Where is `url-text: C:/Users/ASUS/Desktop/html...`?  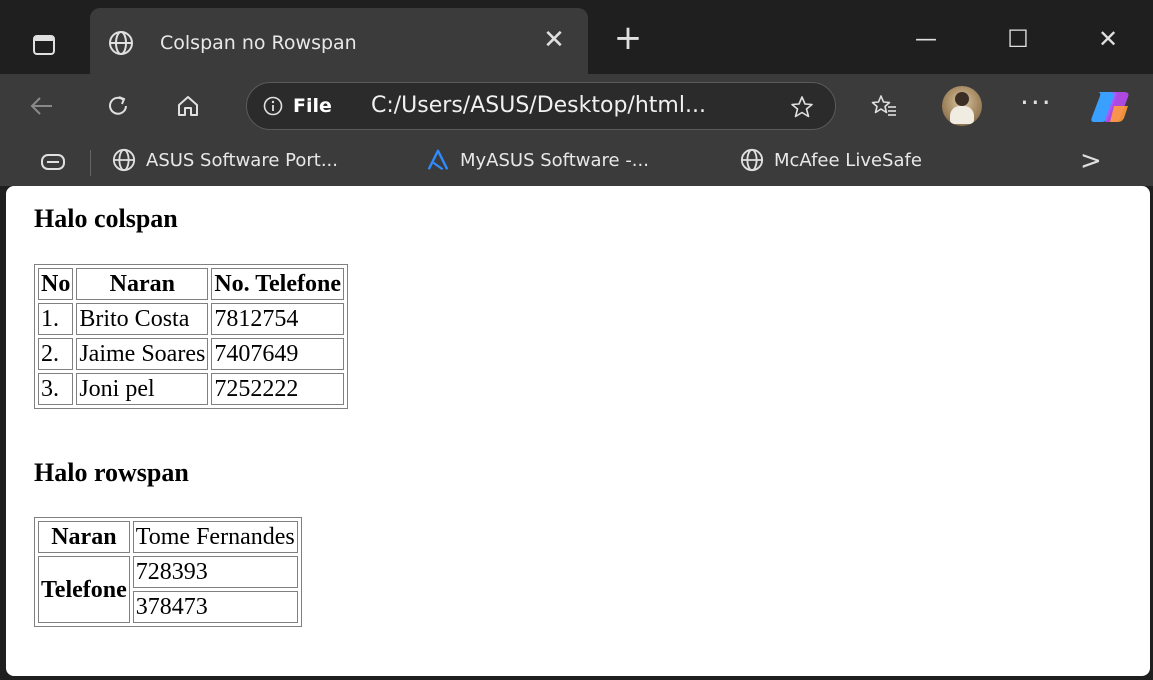 url-text: C:/Users/ASUS/Desktop/html... is located at coordinates (538, 105).